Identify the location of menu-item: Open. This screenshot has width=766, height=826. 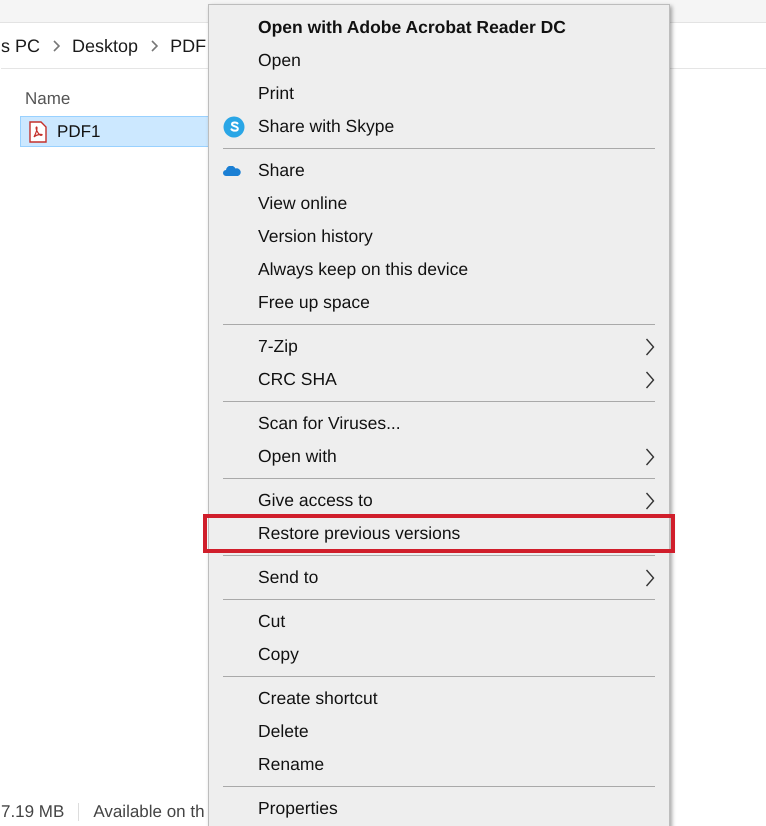
(439, 60).